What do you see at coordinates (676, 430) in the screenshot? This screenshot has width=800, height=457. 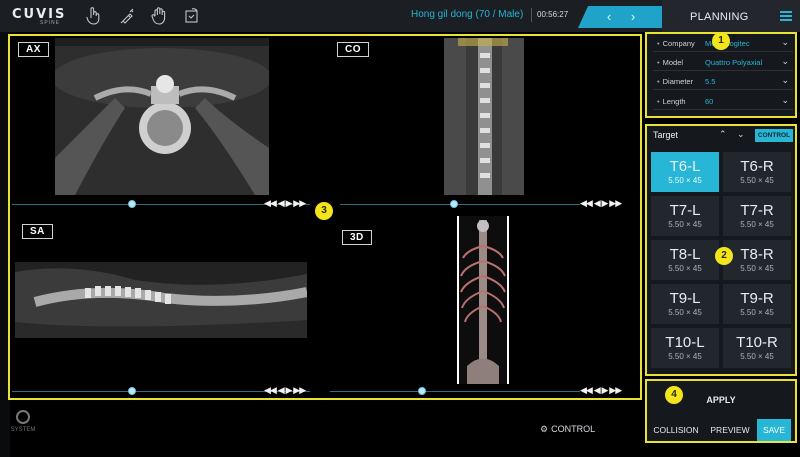 I see `collision-button: COLLISION` at bounding box center [676, 430].